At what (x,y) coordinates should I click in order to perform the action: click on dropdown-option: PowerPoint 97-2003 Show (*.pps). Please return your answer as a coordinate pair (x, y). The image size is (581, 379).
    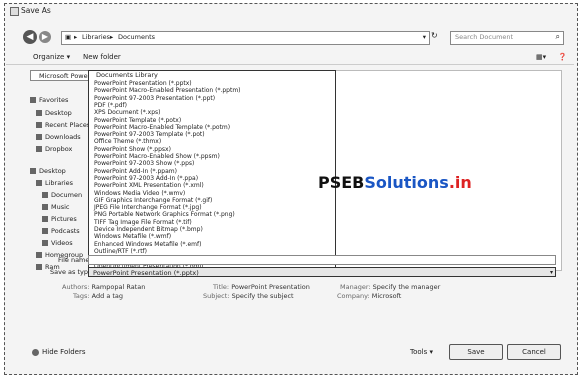
    Looking at the image, I should click on (144, 163).